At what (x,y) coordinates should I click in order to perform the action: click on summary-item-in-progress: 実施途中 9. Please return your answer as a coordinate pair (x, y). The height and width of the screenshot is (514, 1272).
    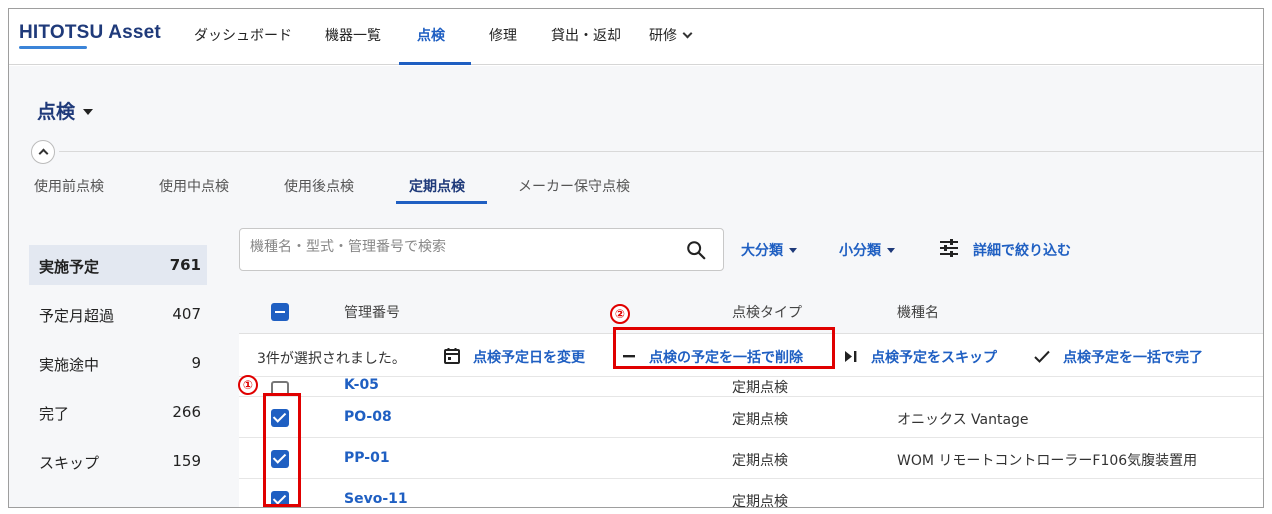
    Looking at the image, I should click on (118, 363).